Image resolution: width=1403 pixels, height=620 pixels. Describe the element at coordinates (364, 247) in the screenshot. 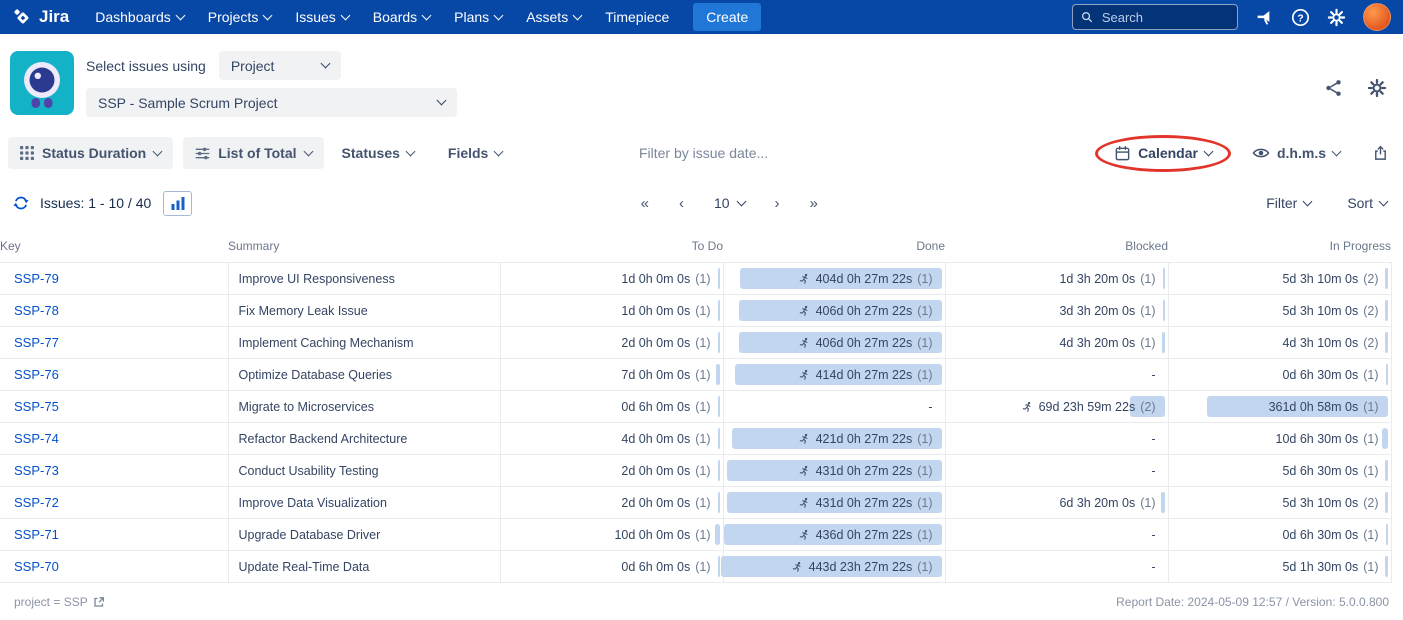

I see `column-header-summary: Summary` at that location.